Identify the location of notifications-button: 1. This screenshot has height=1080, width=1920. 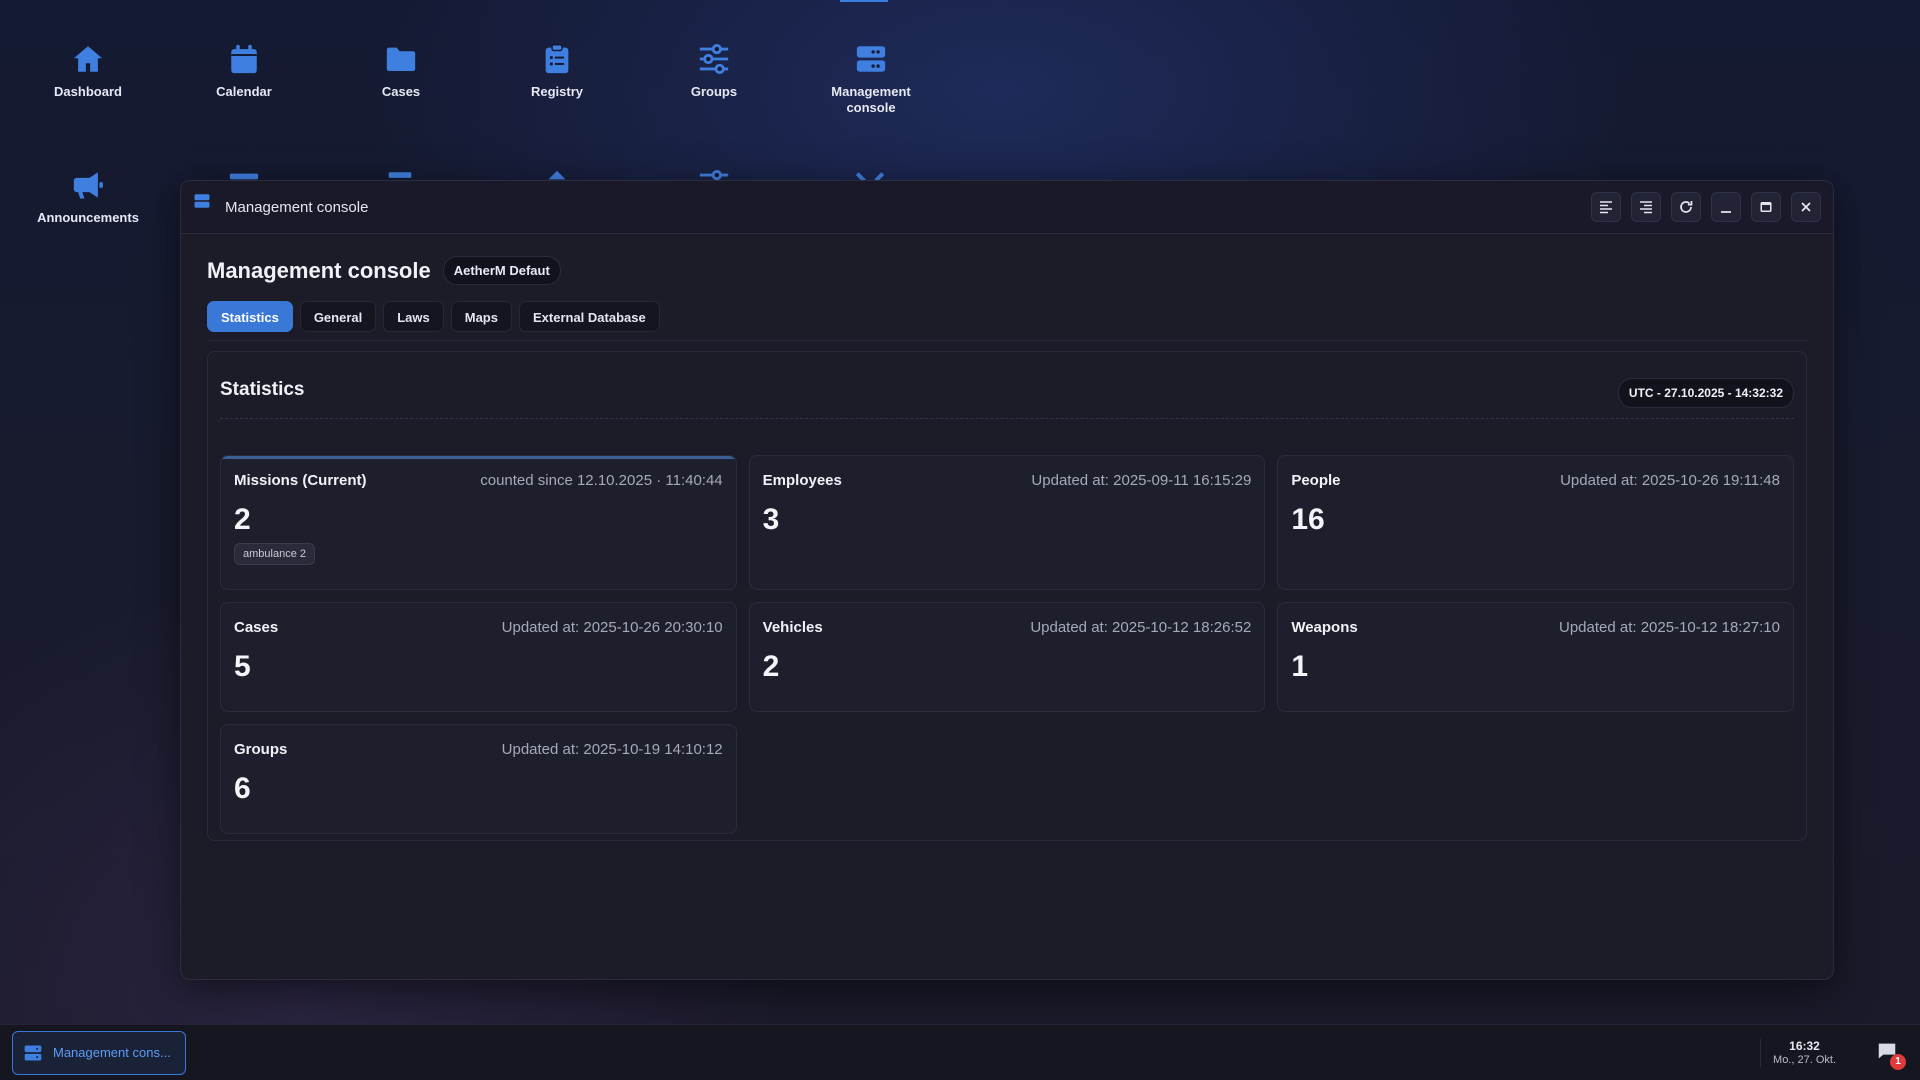
(1891, 1055).